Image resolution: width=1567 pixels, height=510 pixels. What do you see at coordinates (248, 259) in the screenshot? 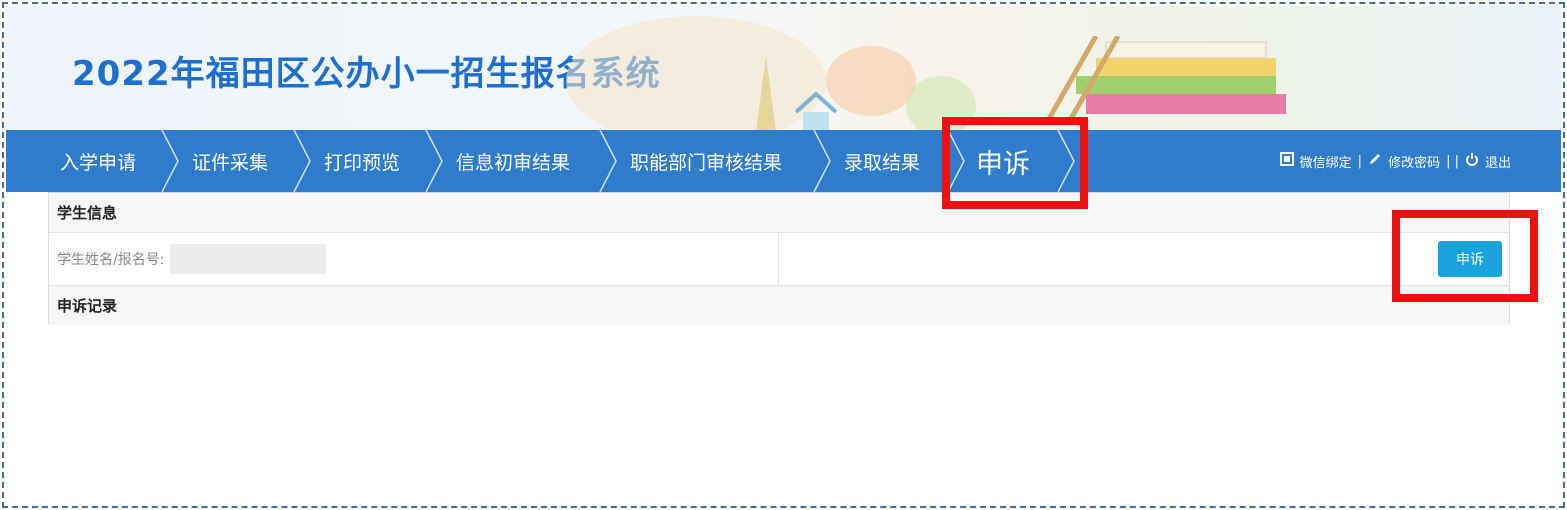
I see `student-name-value` at bounding box center [248, 259].